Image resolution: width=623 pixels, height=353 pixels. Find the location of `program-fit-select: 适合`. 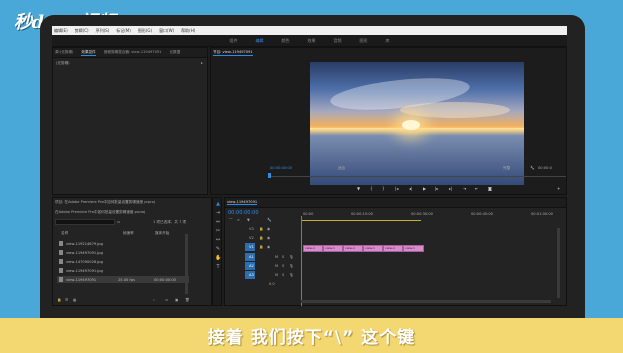

program-fit-select: 适合 is located at coordinates (341, 168).